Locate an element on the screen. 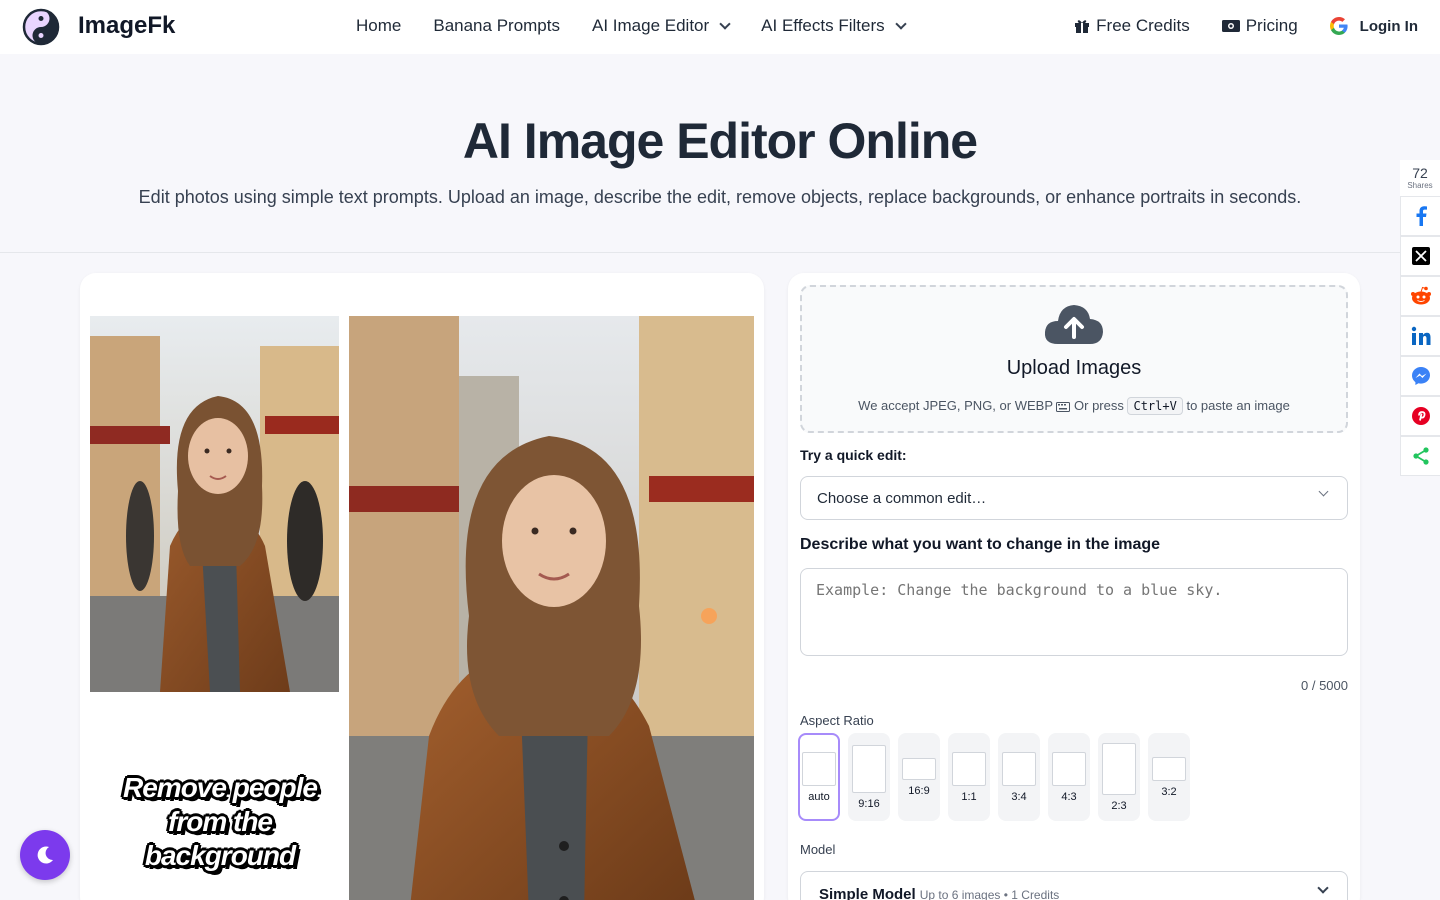 This screenshot has height=900, width=1440. aspect-option-16-9: 16:9 is located at coordinates (919, 777).